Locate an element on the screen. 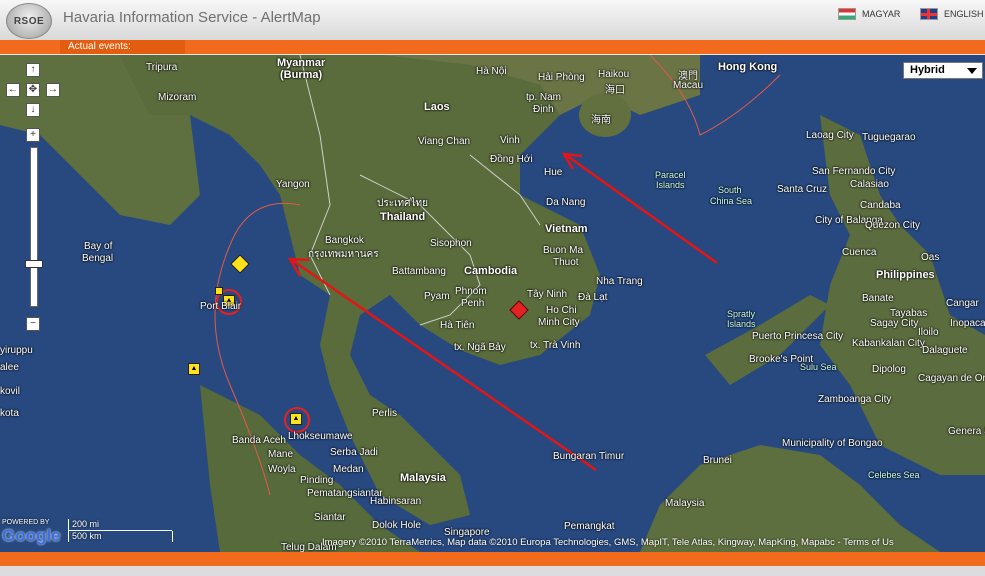 This screenshot has width=985, height=576. map-label: Đà Lạt is located at coordinates (593, 297).